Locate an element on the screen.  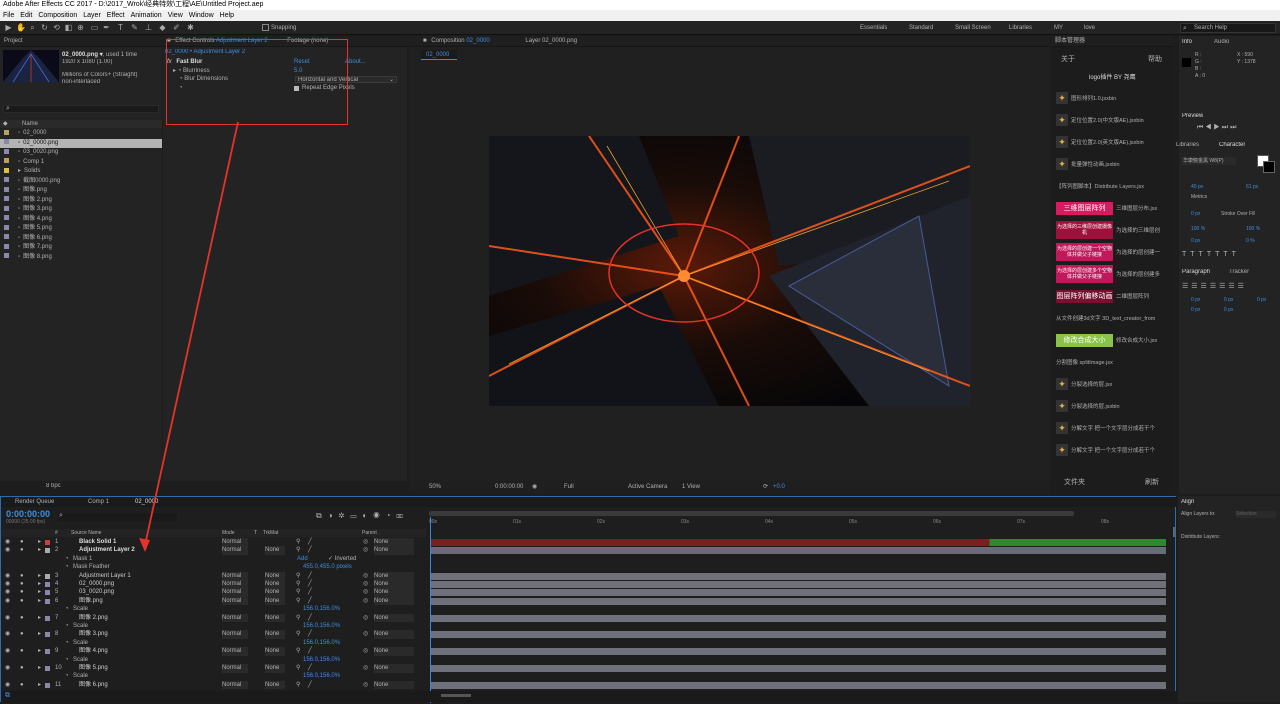
project-item: ▫ 图像 5.png is located at coordinates (81, 228).